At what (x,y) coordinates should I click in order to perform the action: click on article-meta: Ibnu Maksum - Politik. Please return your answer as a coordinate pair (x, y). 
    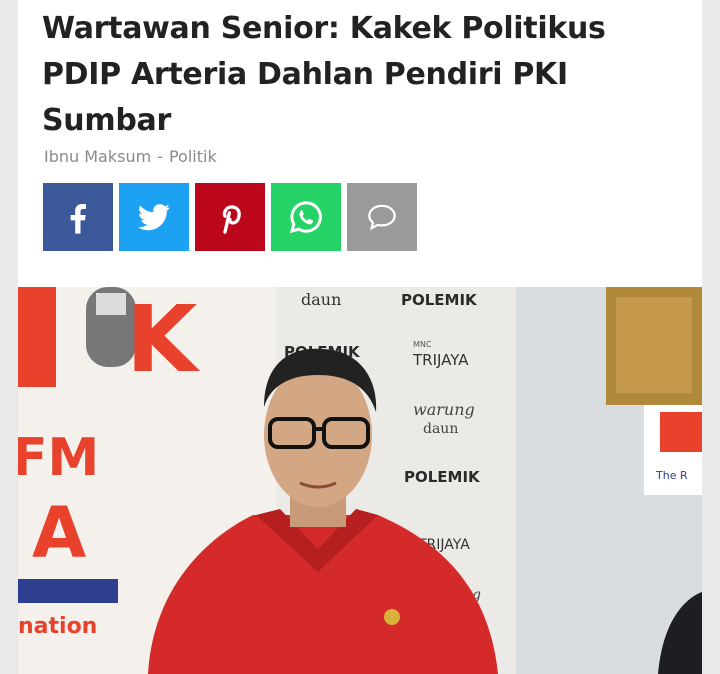
    Looking at the image, I should click on (130, 156).